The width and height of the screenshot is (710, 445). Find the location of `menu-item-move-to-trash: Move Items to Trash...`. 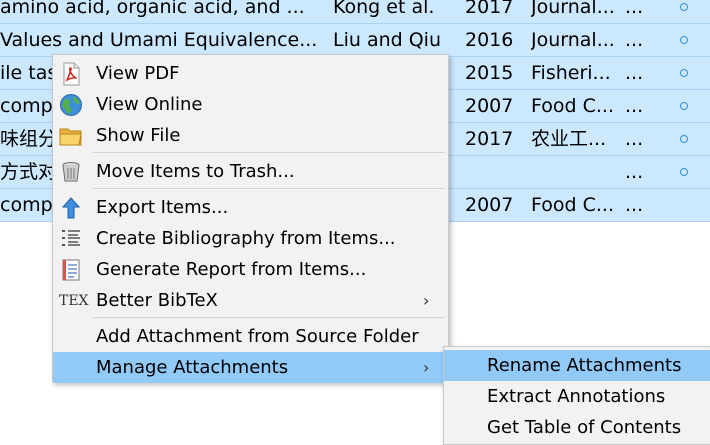

menu-item-move-to-trash: Move Items to Trash... is located at coordinates (250, 171).